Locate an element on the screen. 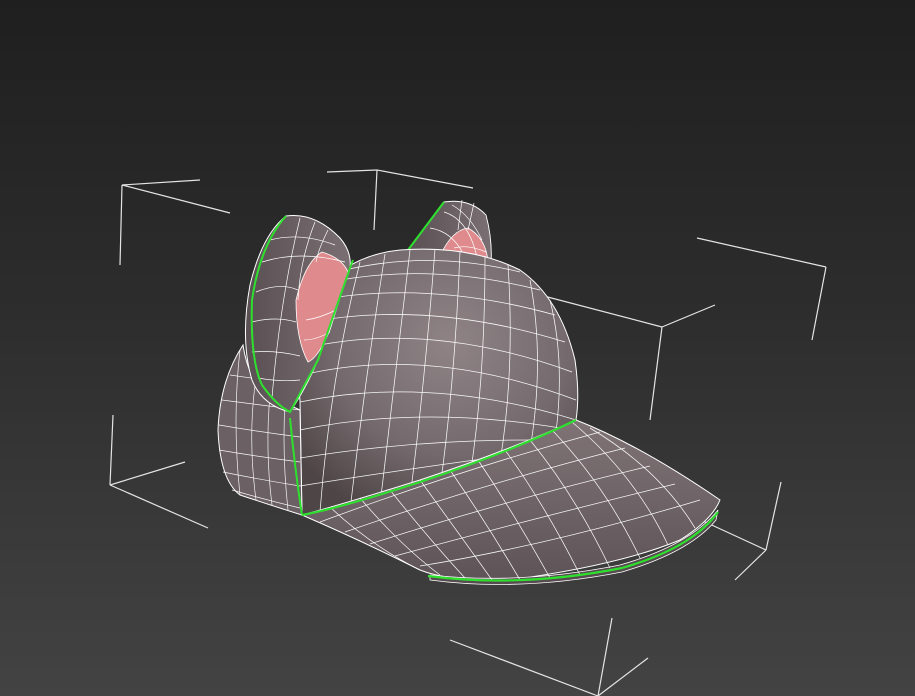 The width and height of the screenshot is (915, 696). bbox-corner-bottom-left is located at coordinates (159, 471).